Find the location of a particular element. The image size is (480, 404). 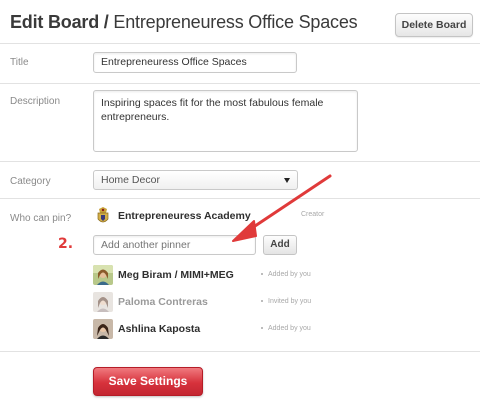

pinner-row: Meg Biram / MIMI+MEG Added by you is located at coordinates (213, 276).